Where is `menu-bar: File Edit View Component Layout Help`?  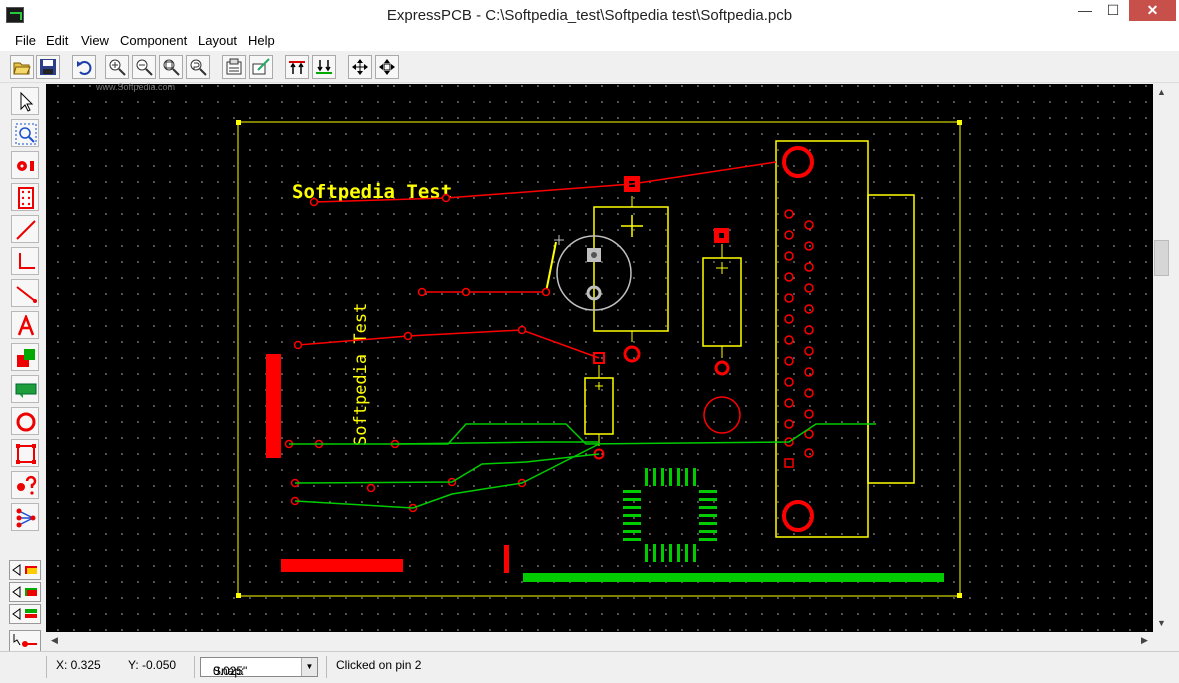
menu-bar: File Edit View Component Layout Help is located at coordinates (589, 41).